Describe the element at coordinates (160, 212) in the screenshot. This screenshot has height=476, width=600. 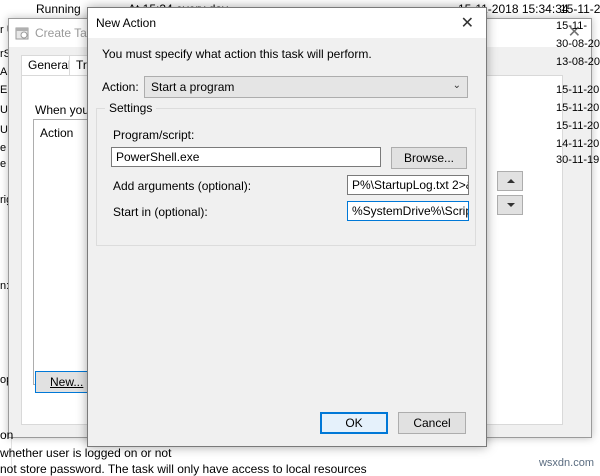
I see `start-in-label: Start in (optional):` at that location.